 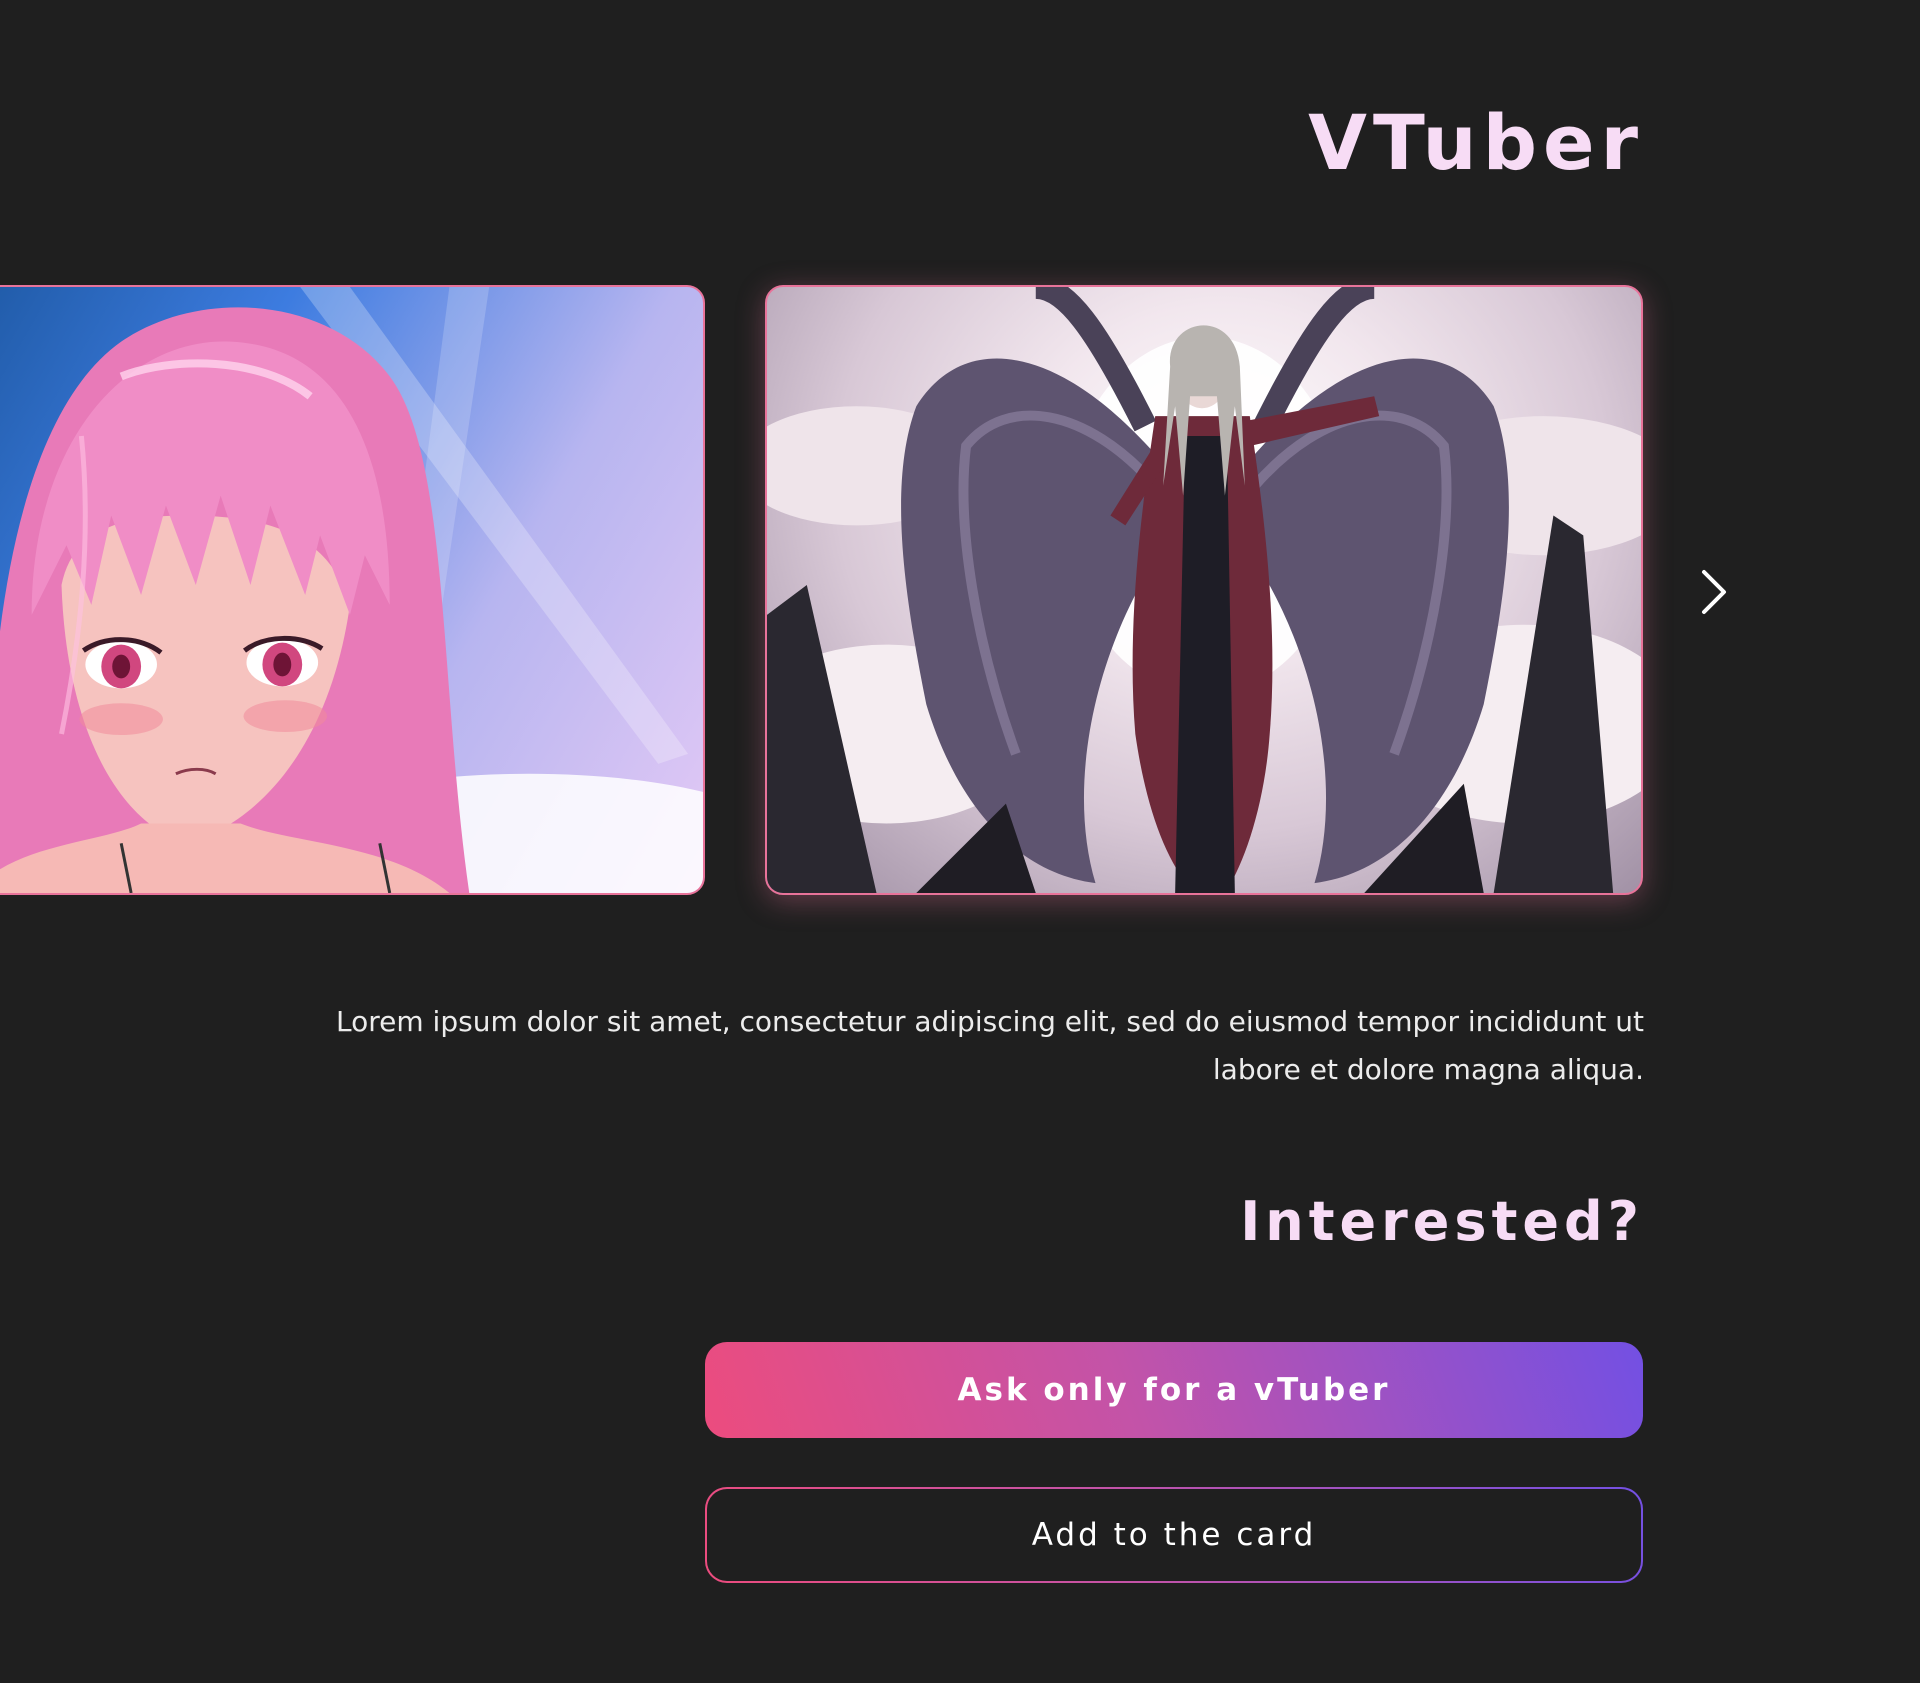 What do you see at coordinates (1714, 592) in the screenshot?
I see `chevron-right-icon` at bounding box center [1714, 592].